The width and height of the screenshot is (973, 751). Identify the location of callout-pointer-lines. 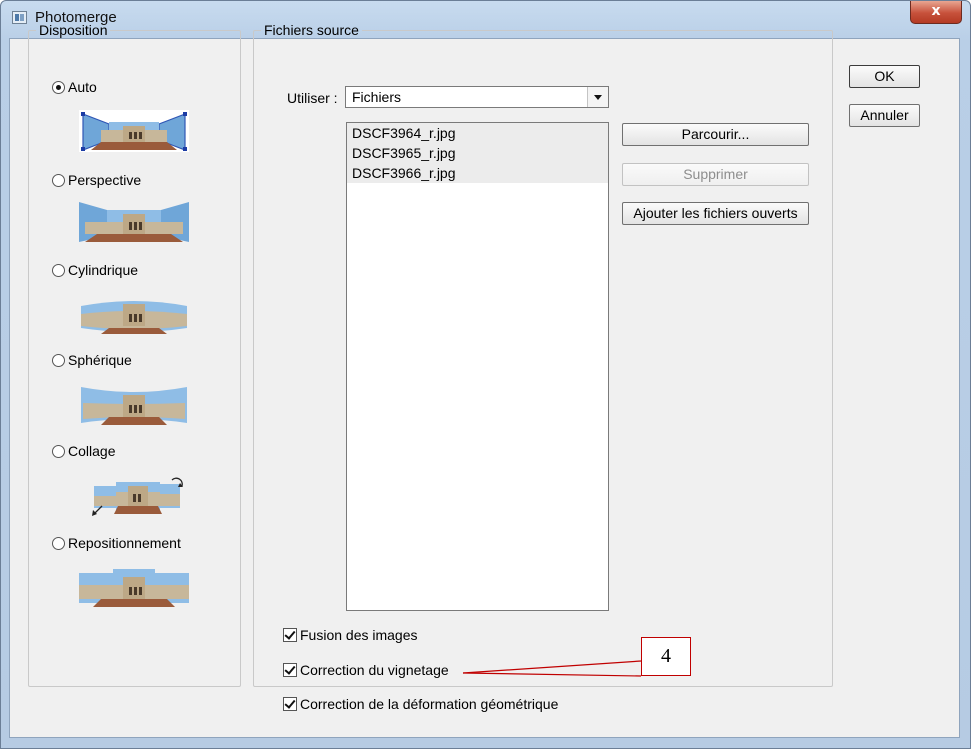
(552, 668).